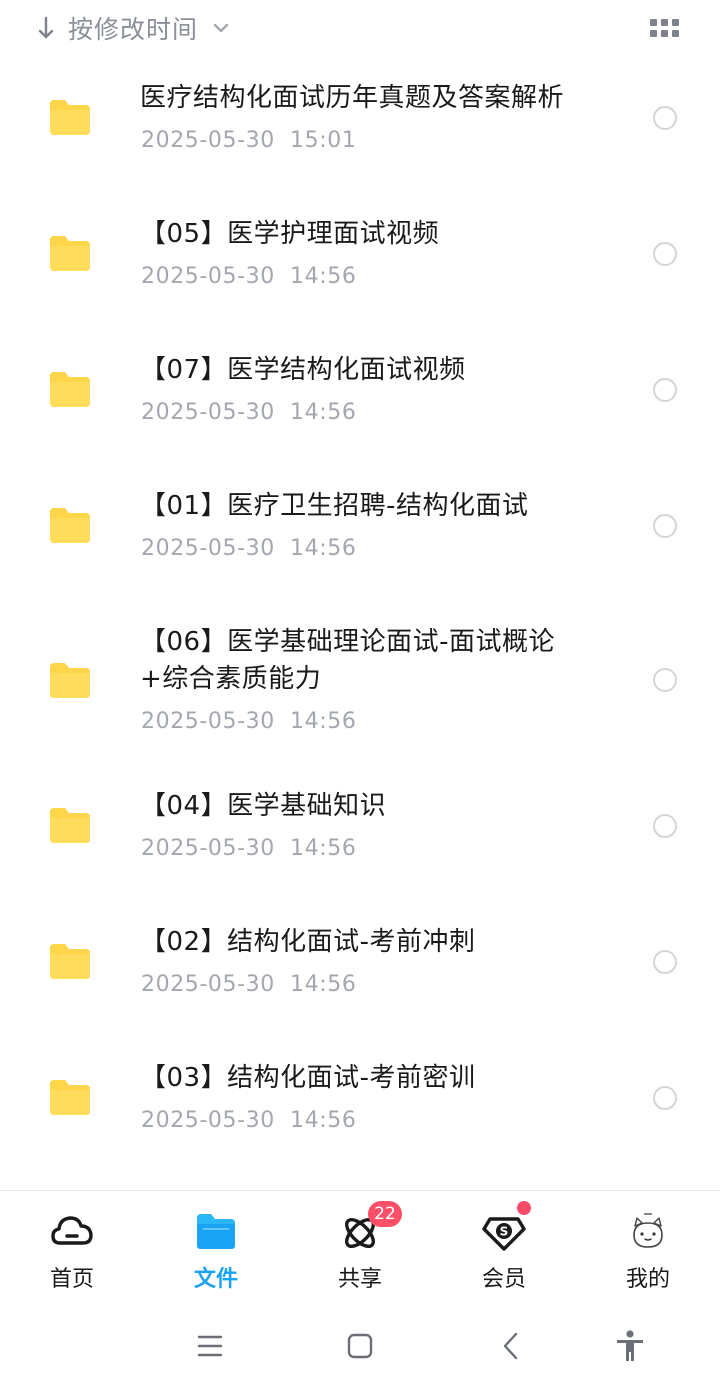  I want to click on back-icon, so click(512, 1346).